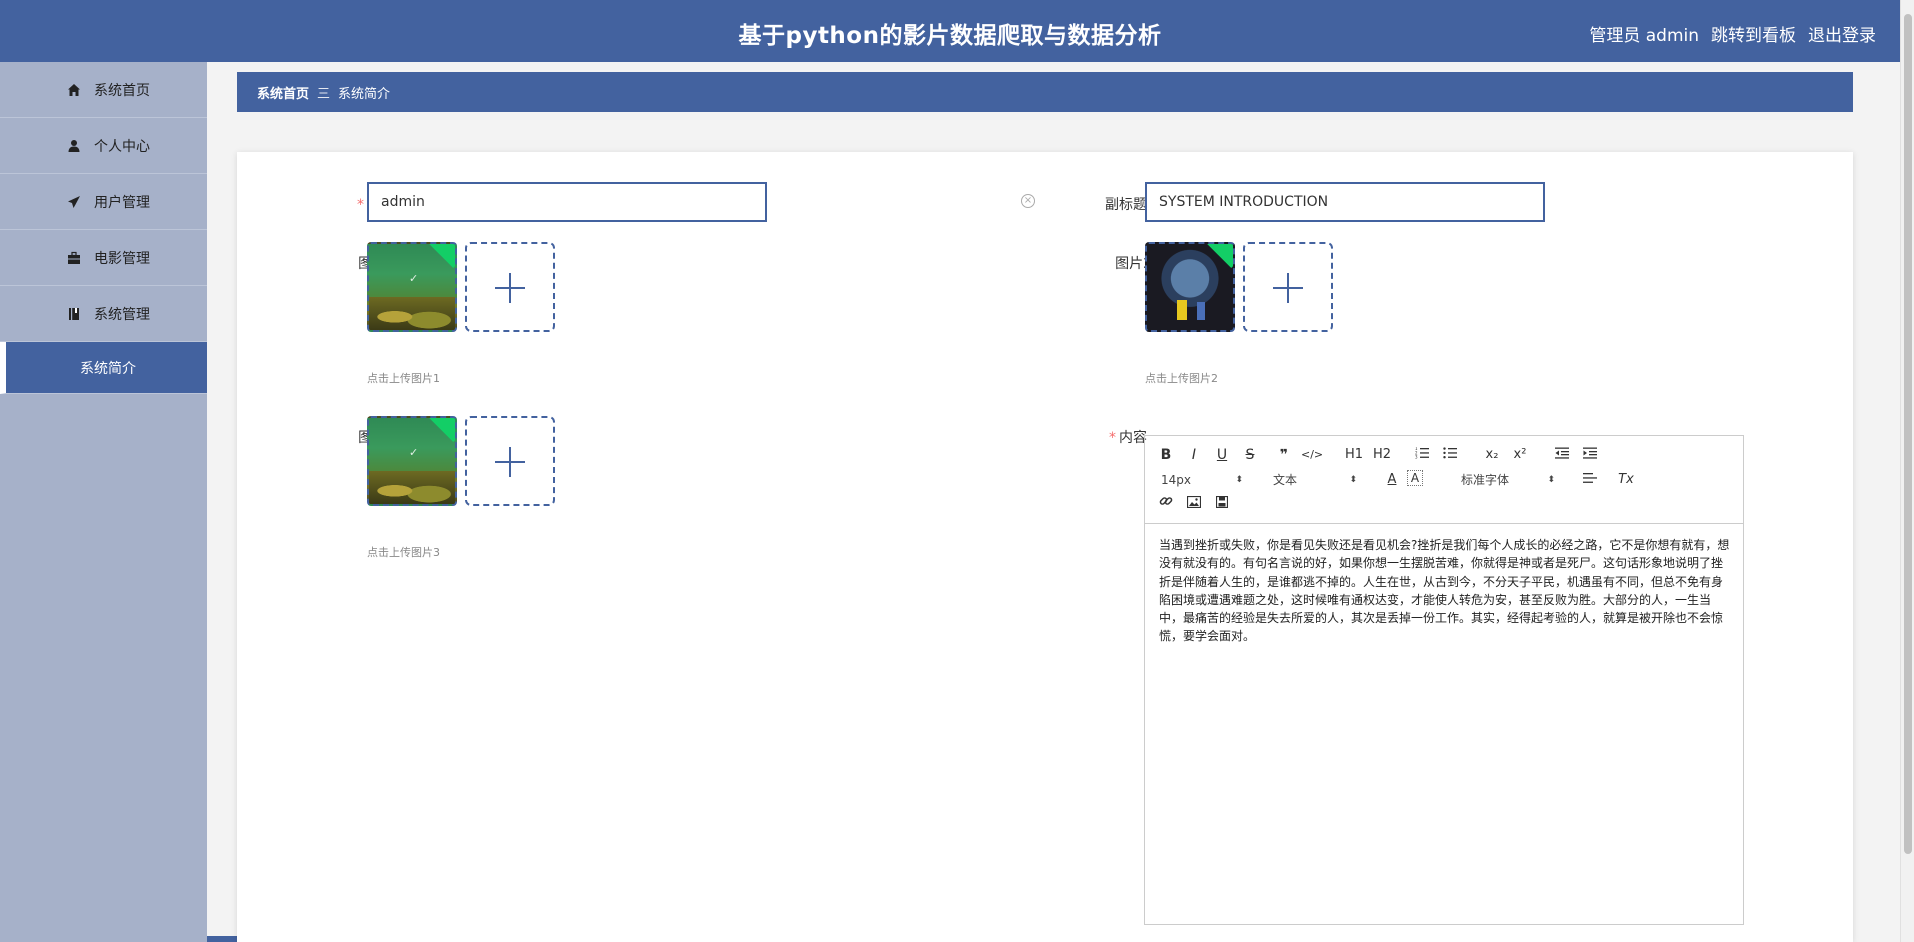 This screenshot has width=1914, height=942. What do you see at coordinates (1392, 480) in the screenshot?
I see `font-color-icon: A` at bounding box center [1392, 480].